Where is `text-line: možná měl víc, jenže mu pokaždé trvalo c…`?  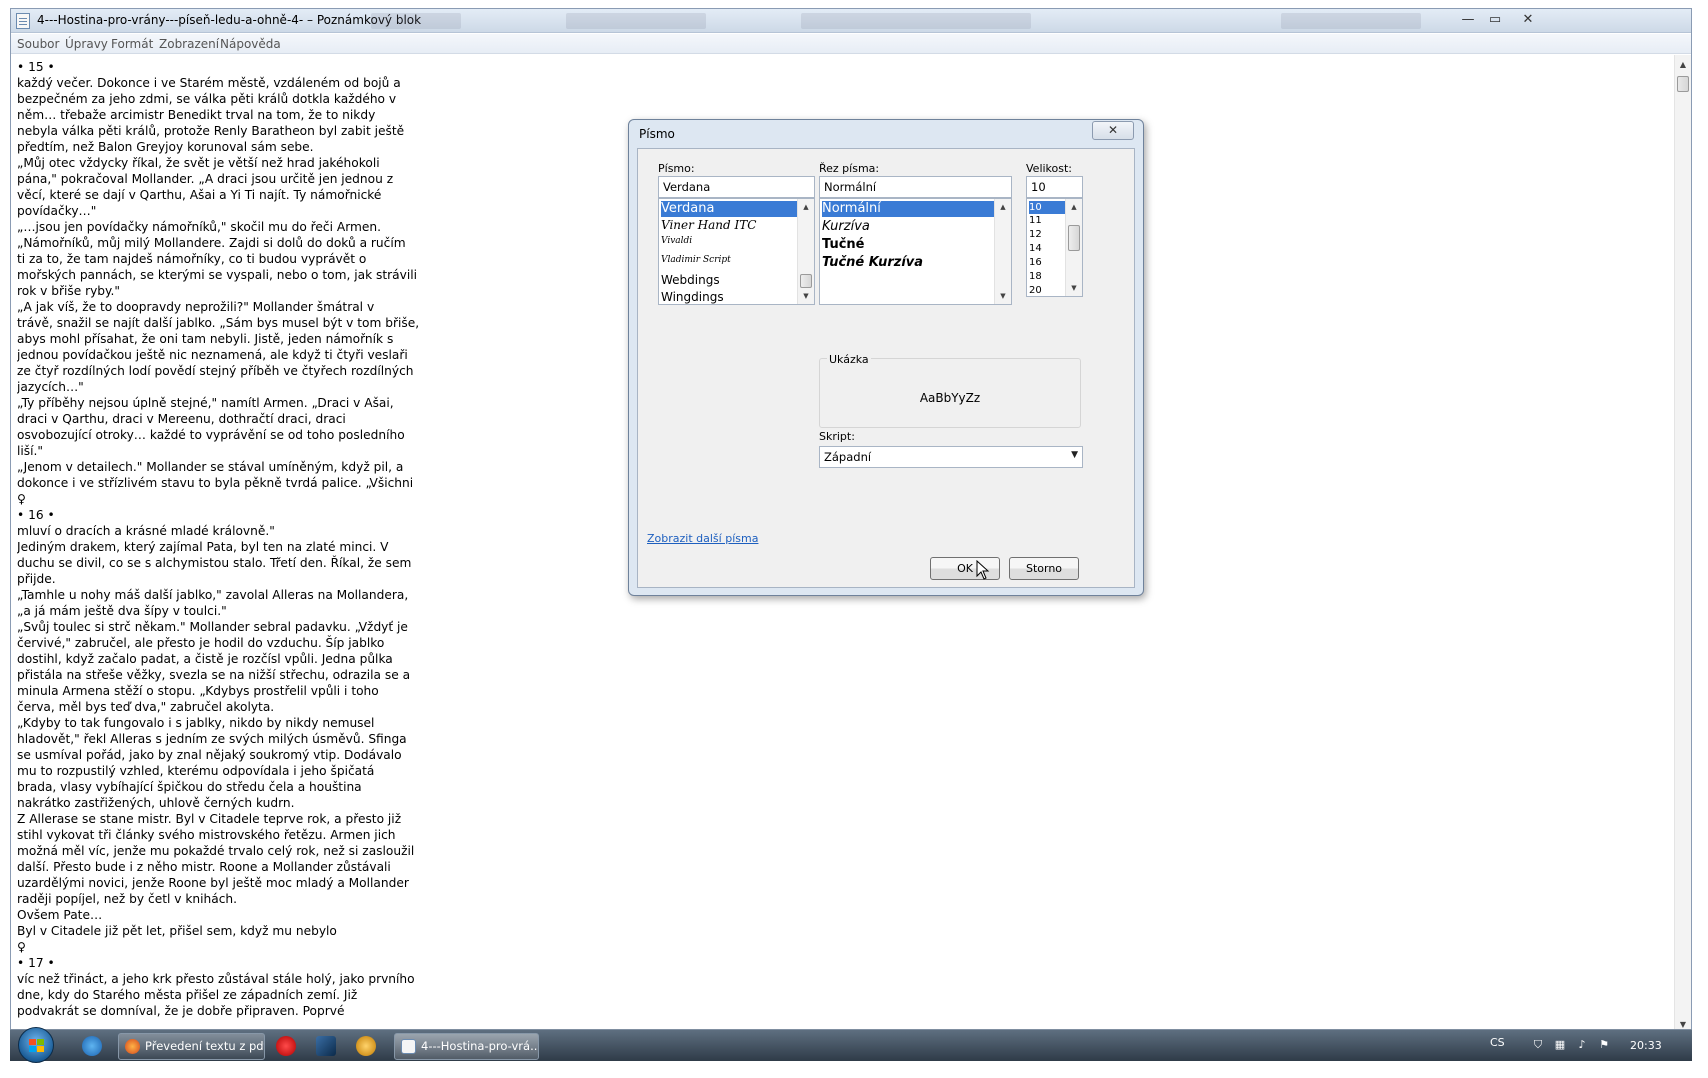
text-line: možná měl víc, jenže mu pokaždé trvalo c… is located at coordinates (216, 851).